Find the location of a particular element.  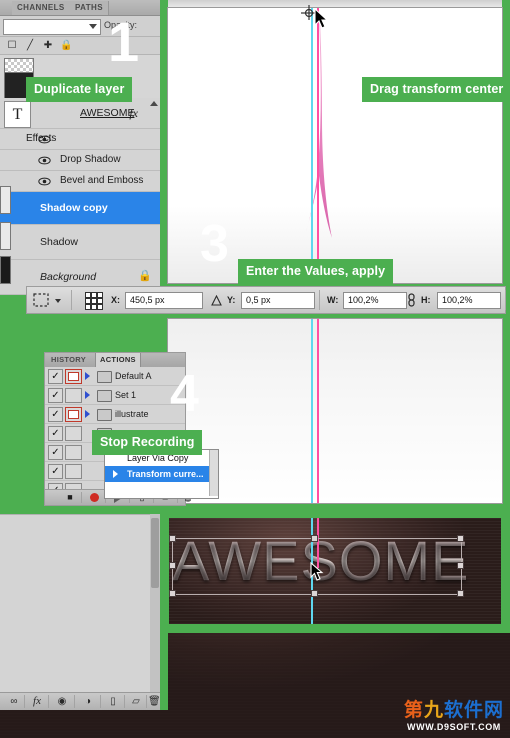

action-set-name: illustrate is located at coordinates (132, 414).